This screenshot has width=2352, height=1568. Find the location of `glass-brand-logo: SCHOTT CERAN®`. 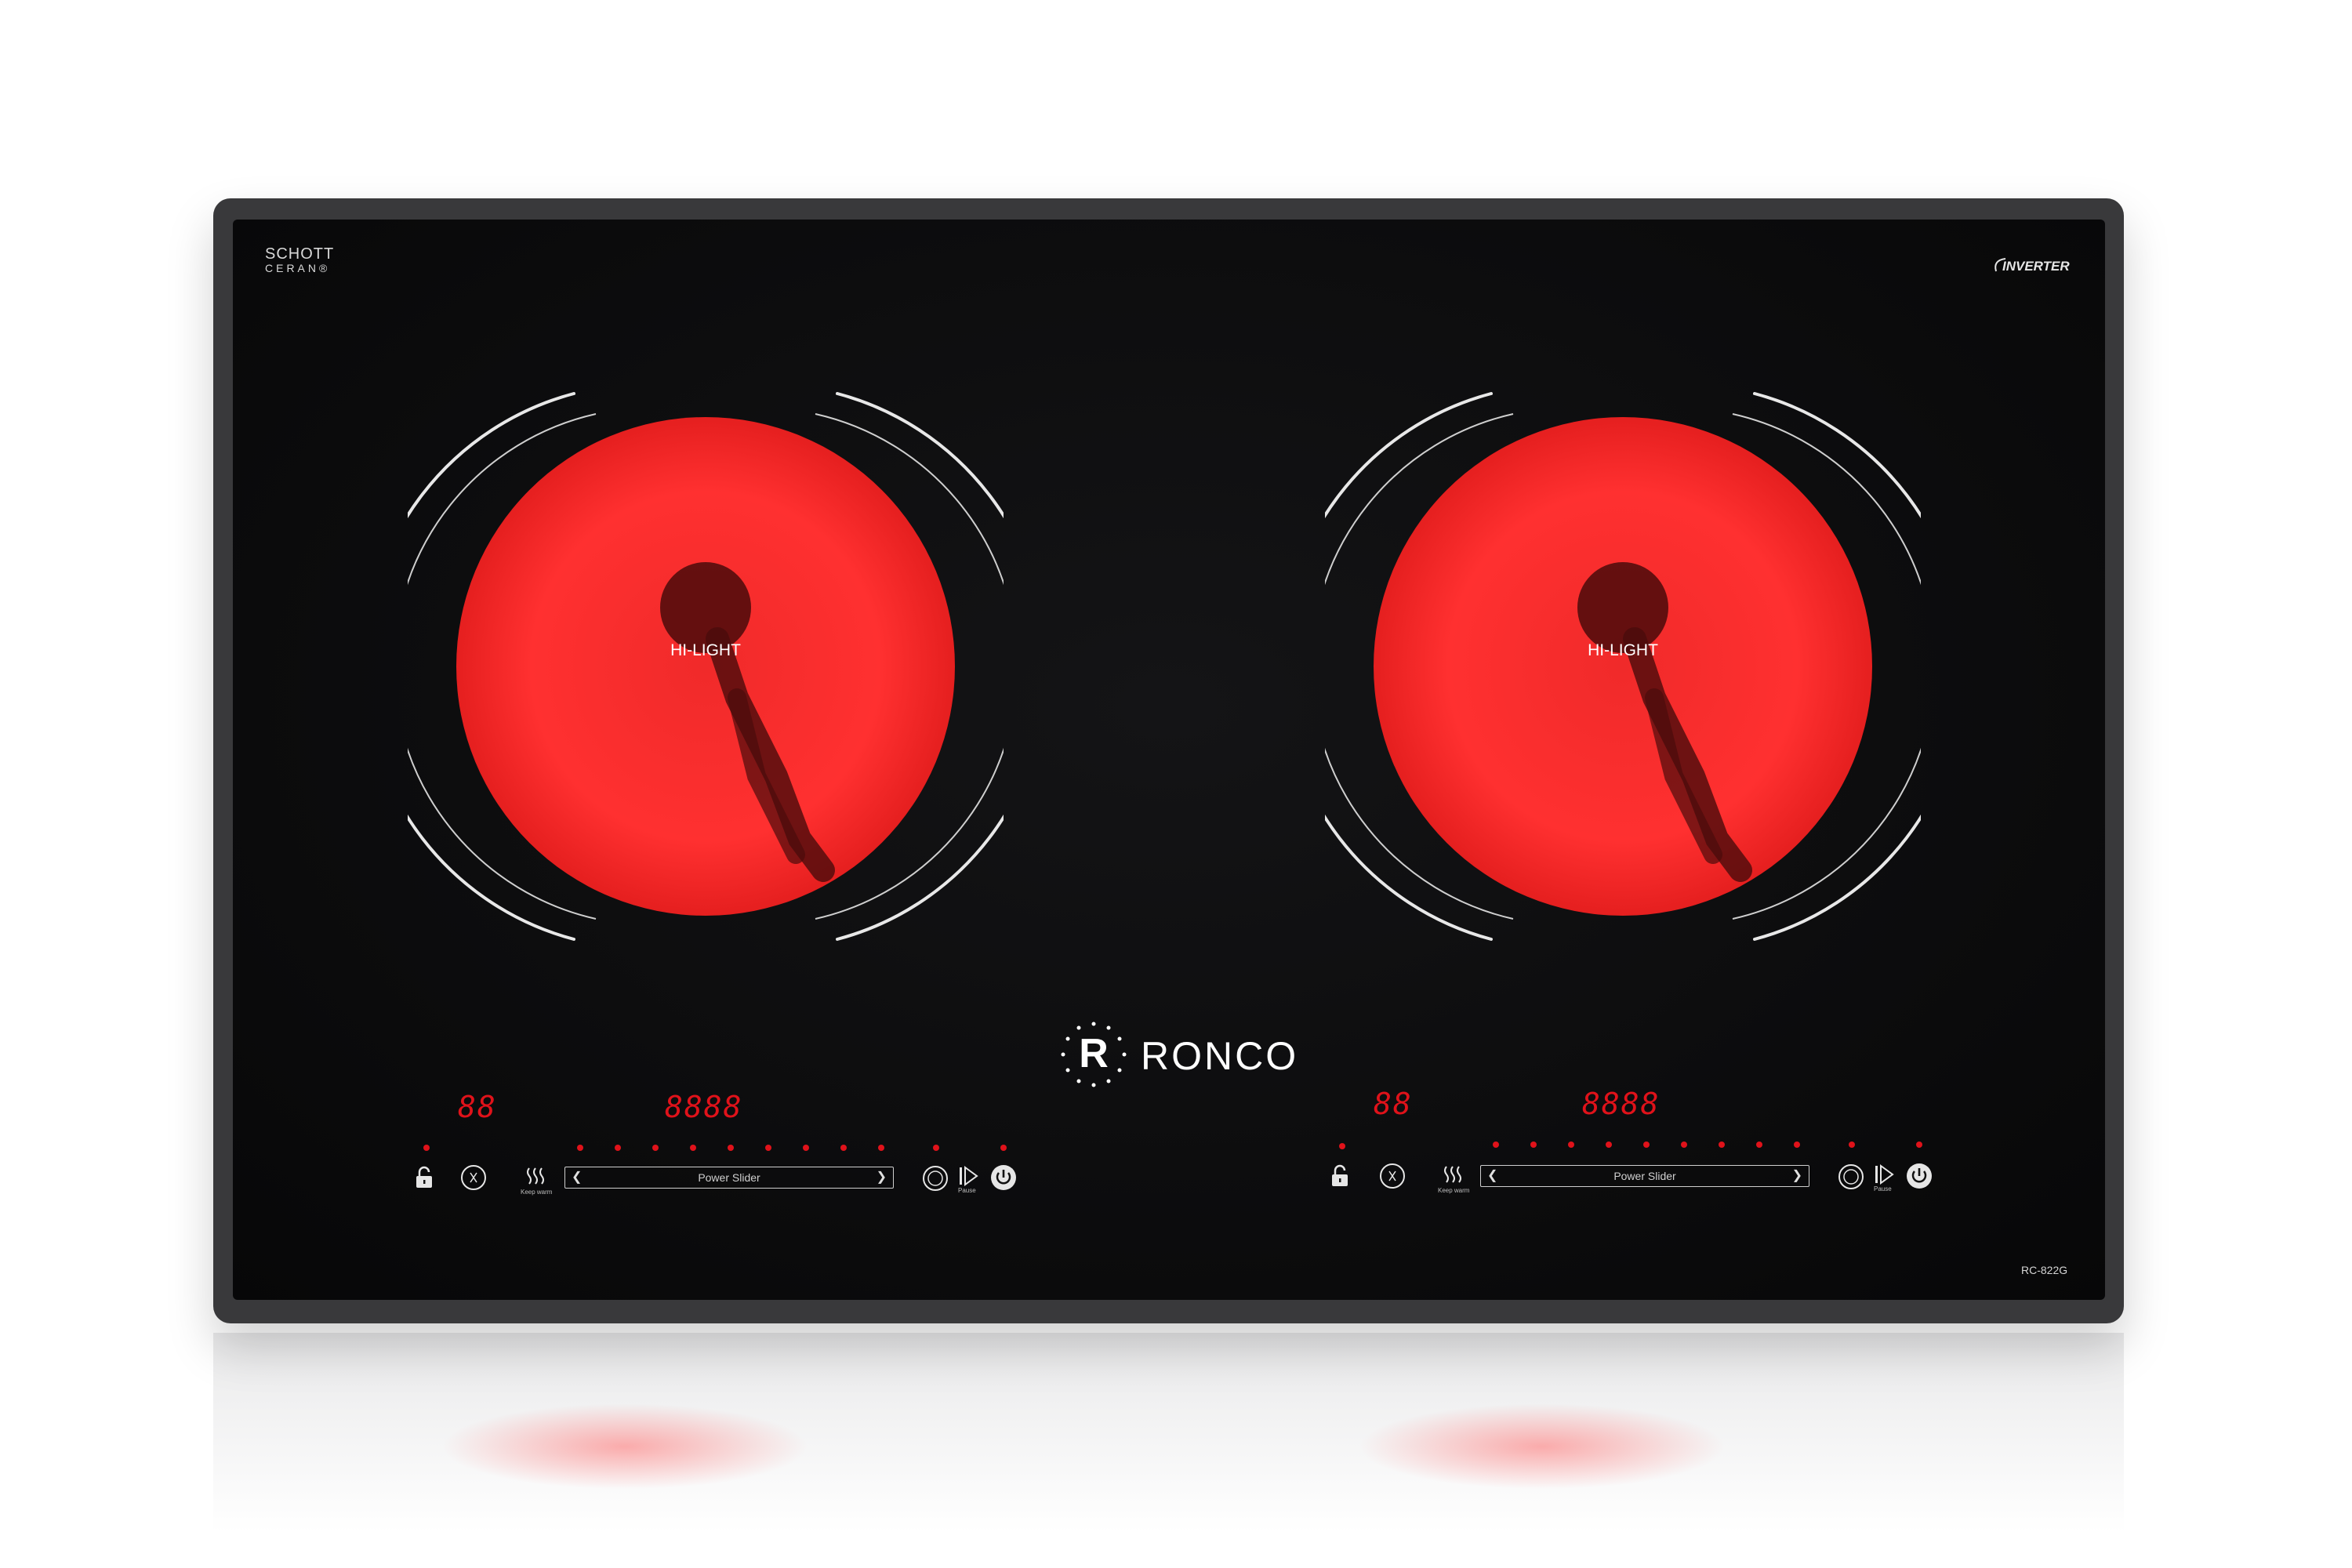

glass-brand-logo: SCHOTT CERAN® is located at coordinates (300, 260).